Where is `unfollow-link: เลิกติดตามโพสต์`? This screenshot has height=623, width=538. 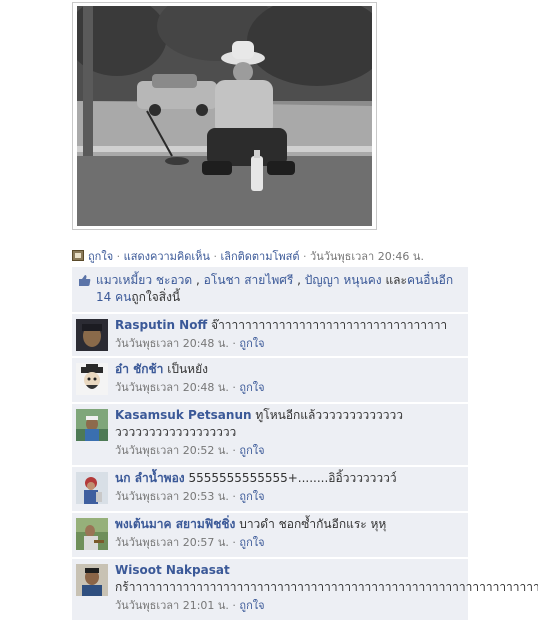 unfollow-link: เลิกติดตามโพสต์ is located at coordinates (259, 256).